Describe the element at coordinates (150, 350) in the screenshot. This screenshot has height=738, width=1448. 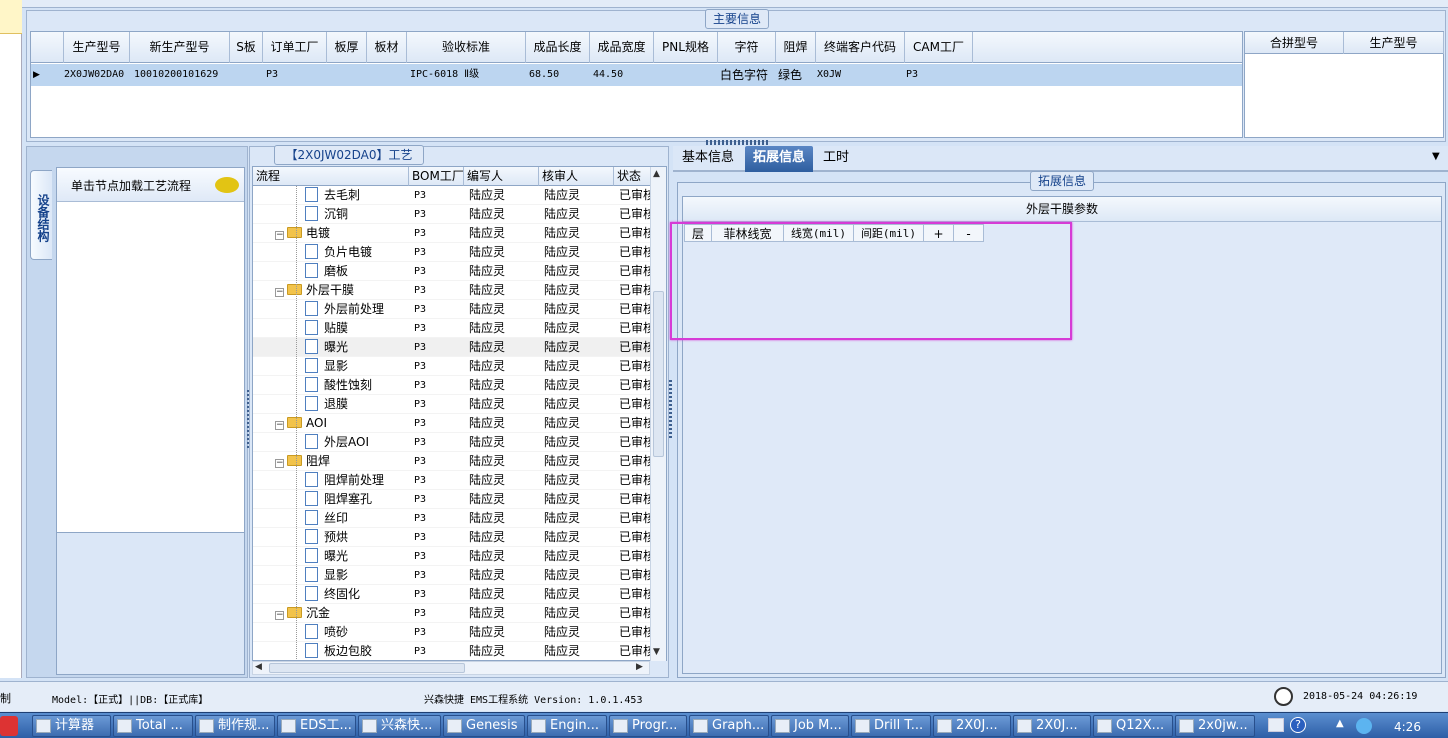
I see `equipment-tree` at that location.